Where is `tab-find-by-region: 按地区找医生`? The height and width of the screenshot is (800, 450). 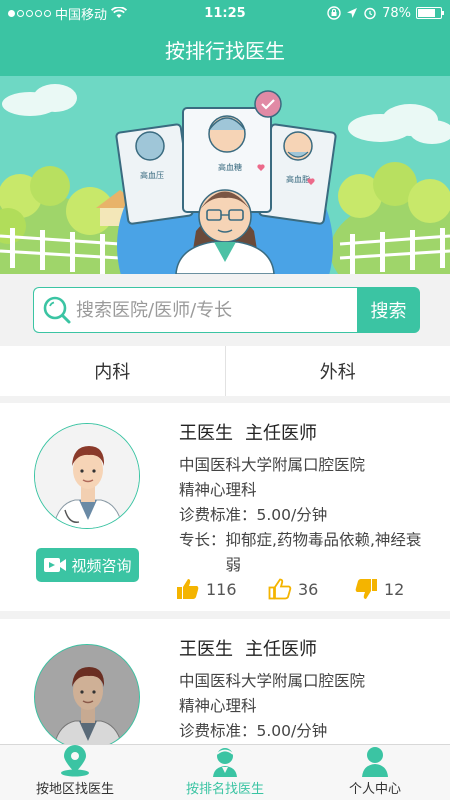
tab-find-by-region: 按地区找医生 is located at coordinates (75, 772).